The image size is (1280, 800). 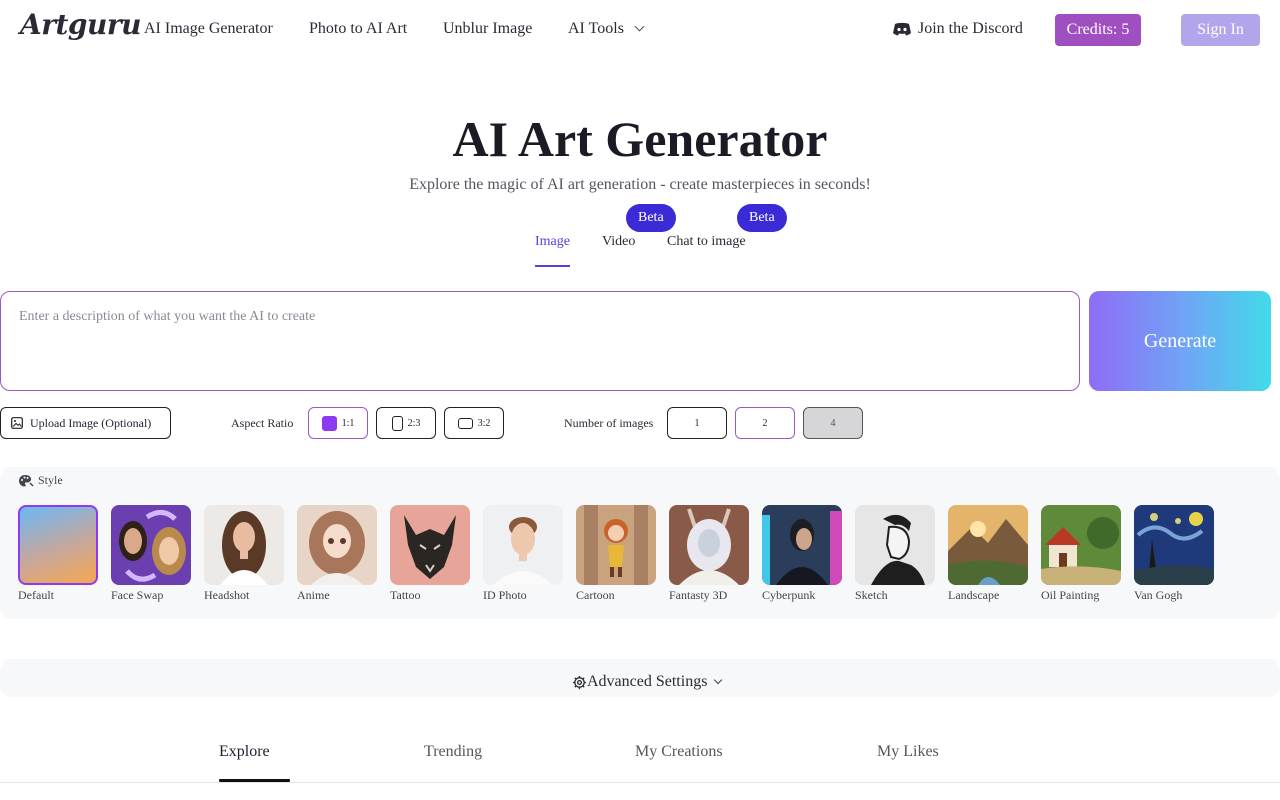 What do you see at coordinates (970, 28) in the screenshot?
I see `join-discord-label: Join the Discord` at bounding box center [970, 28].